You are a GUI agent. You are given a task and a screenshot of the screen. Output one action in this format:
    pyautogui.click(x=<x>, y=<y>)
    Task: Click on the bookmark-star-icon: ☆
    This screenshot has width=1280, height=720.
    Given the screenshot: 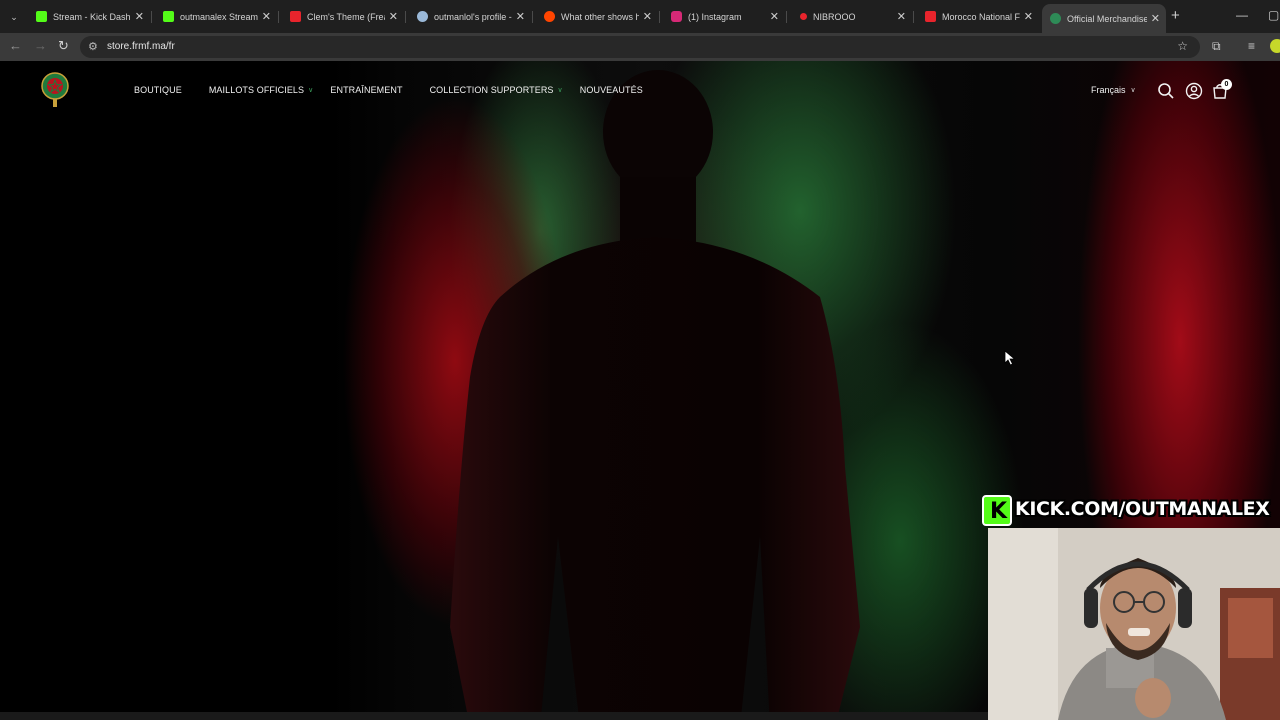 What is the action you would take?
    pyautogui.click(x=1182, y=46)
    